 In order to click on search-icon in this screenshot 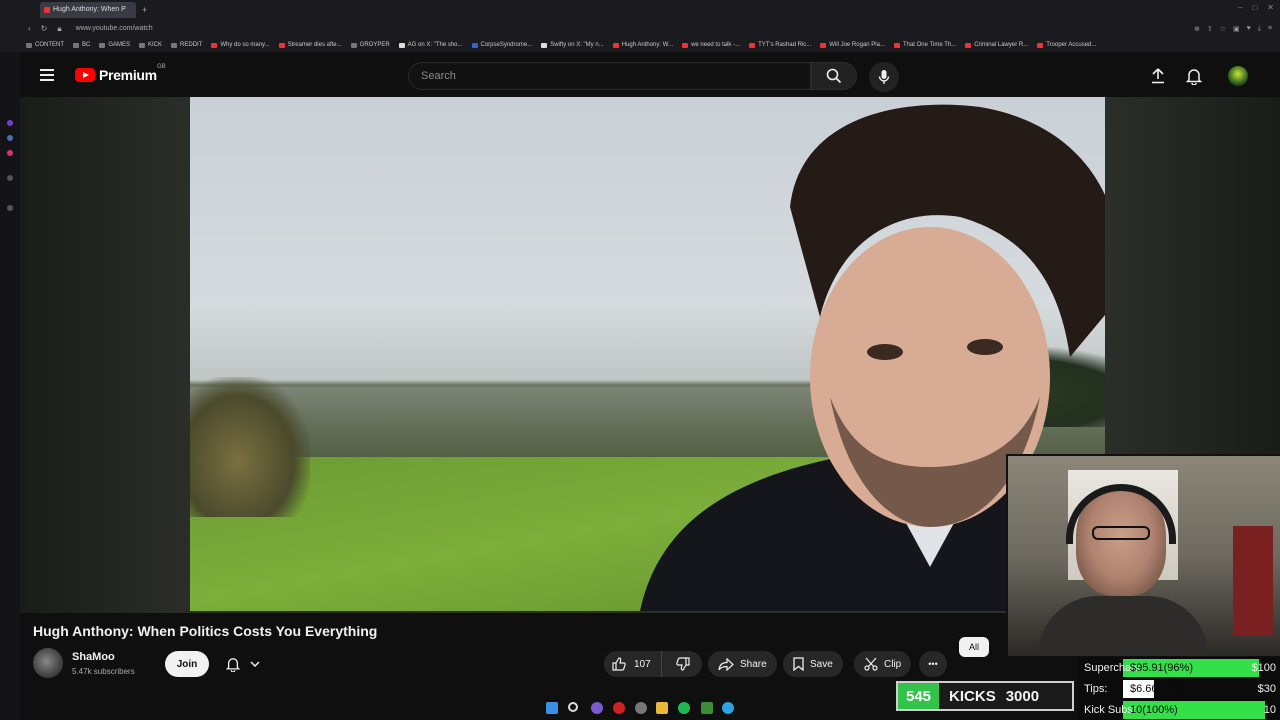, I will do `click(834, 76)`.